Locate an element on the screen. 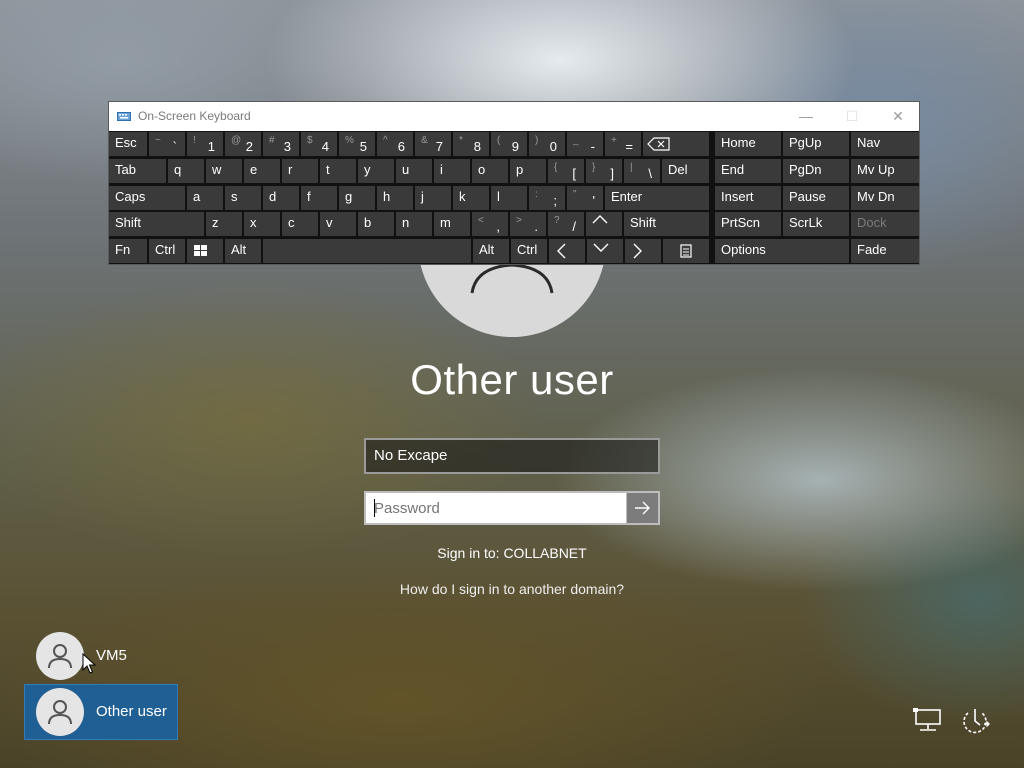 The width and height of the screenshot is (1024, 768). key-g: g is located at coordinates (357, 198).